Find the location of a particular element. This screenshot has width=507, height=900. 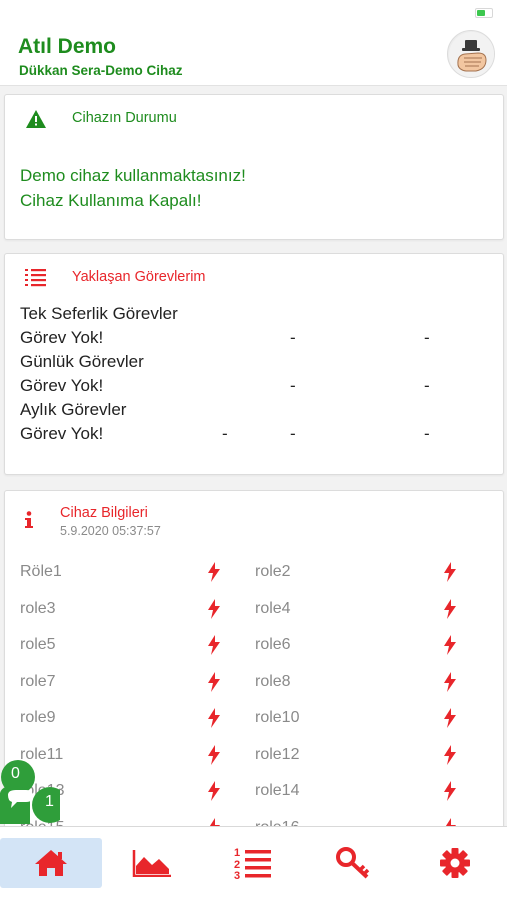

device-status-title: Cihazın Durumu is located at coordinates (124, 118).